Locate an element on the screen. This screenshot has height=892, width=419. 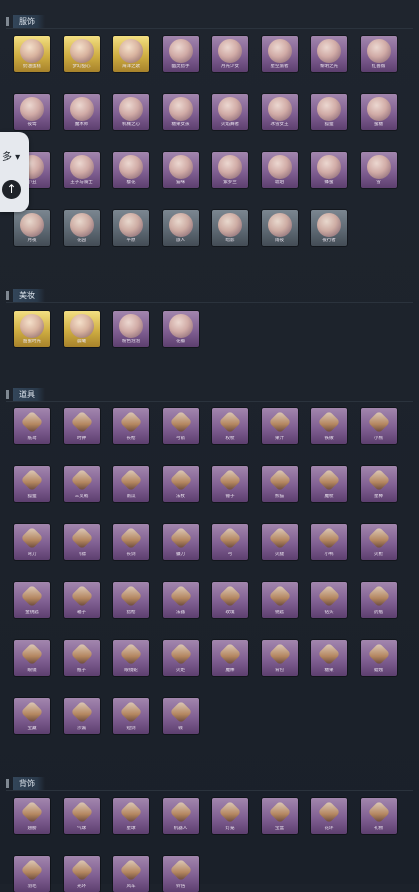
costume-item-tile: 旅人 is located at coordinates (180, 228).